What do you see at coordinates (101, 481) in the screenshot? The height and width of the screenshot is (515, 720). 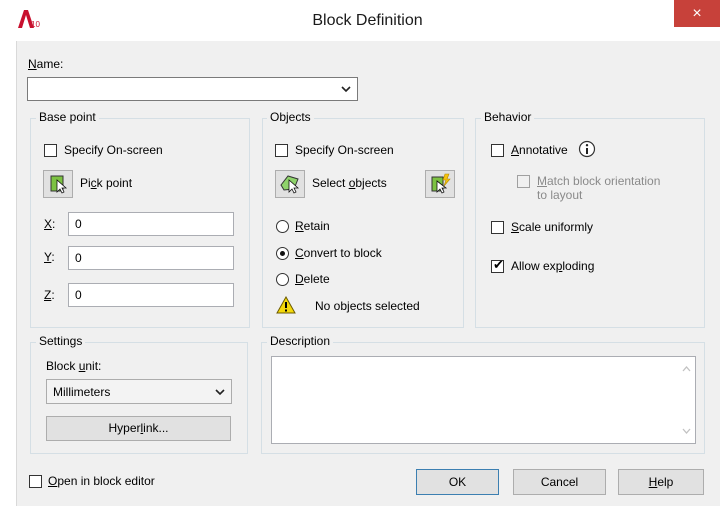 I see `open-editor-label: Open in block editor` at bounding box center [101, 481].